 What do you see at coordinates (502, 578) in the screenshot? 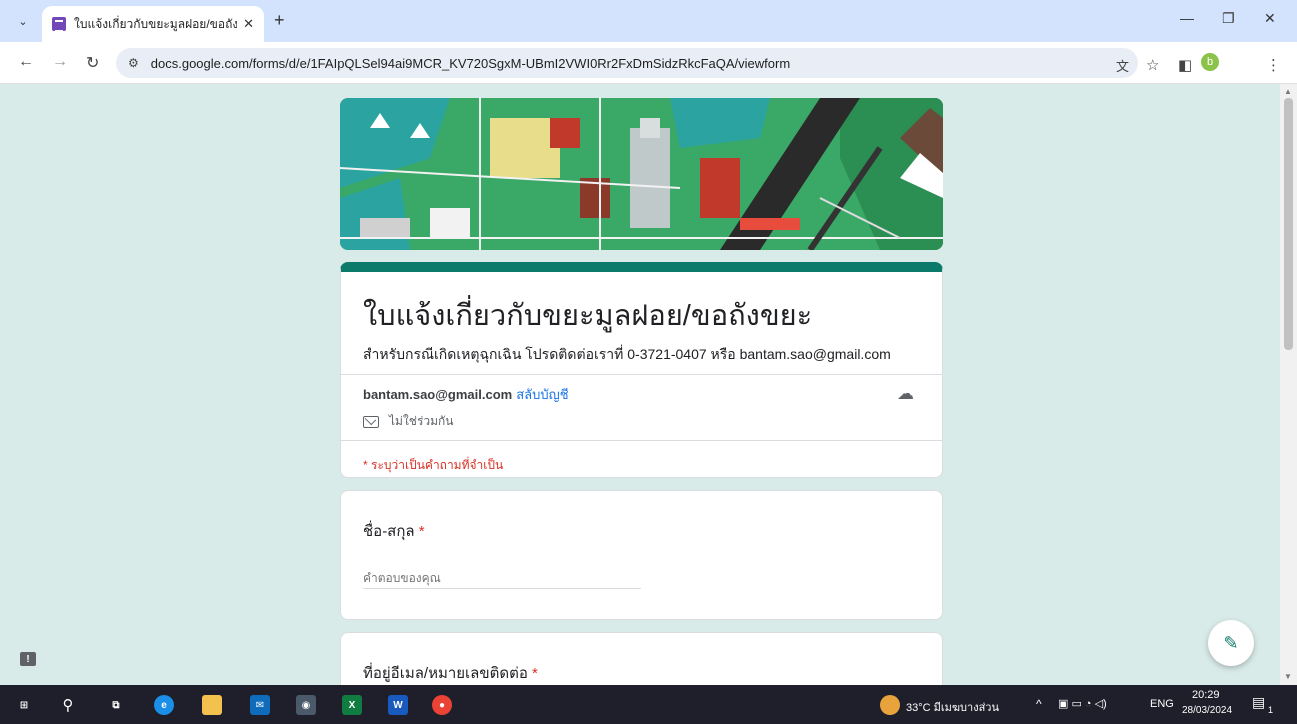
I see `name-answer-input` at bounding box center [502, 578].